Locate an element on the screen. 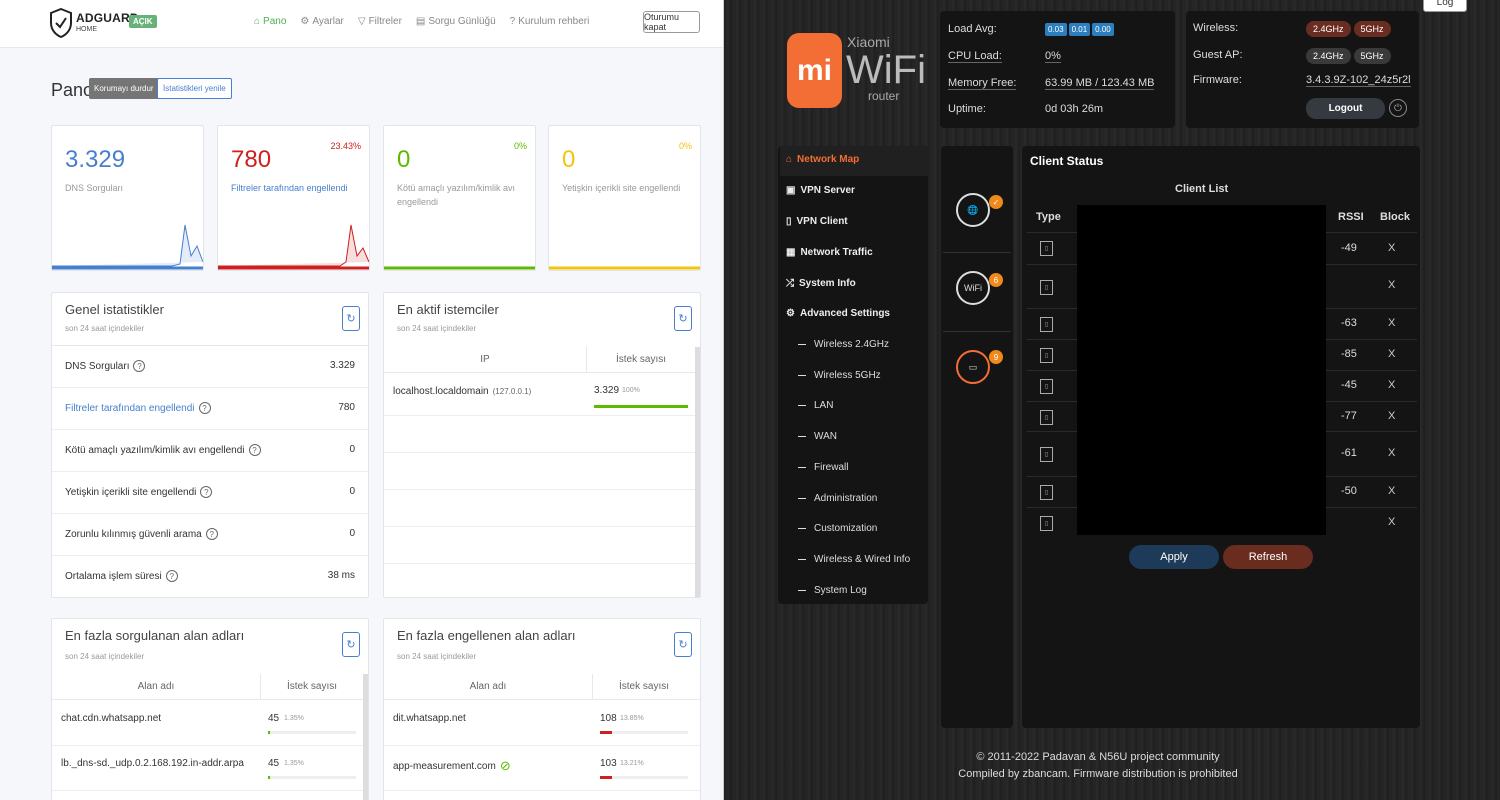 The width and height of the screenshot is (1500, 800). client-name: localhost.localdomain (127.0.0.1) is located at coordinates (462, 391).